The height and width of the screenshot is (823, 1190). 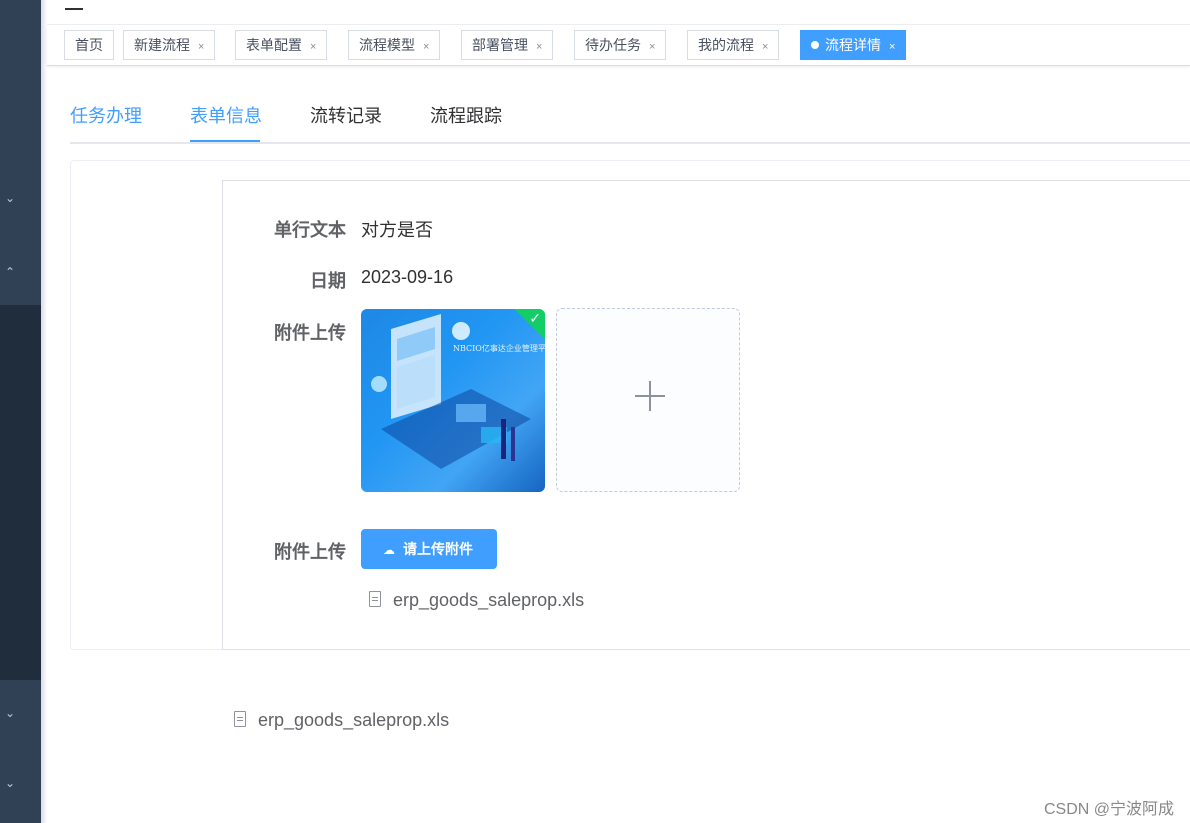 I want to click on tag-label: 新建流程, so click(x=162, y=45).